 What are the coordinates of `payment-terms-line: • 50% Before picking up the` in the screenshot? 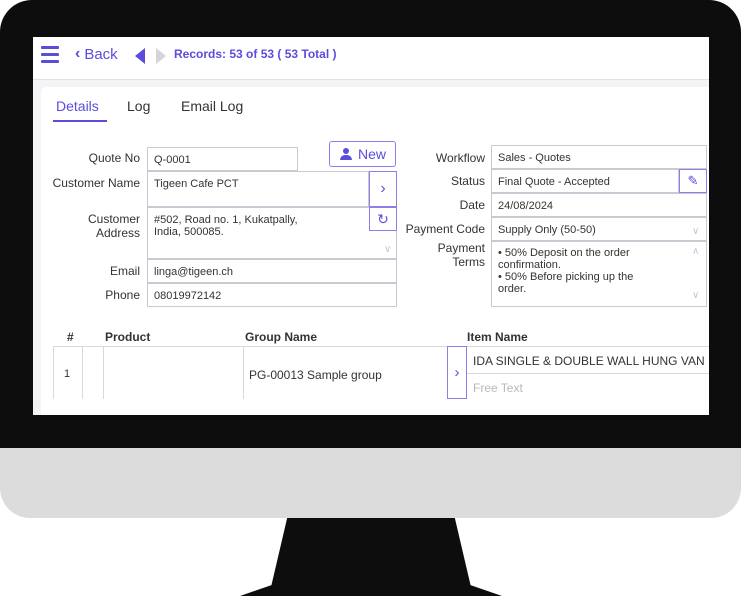 It's located at (566, 277).